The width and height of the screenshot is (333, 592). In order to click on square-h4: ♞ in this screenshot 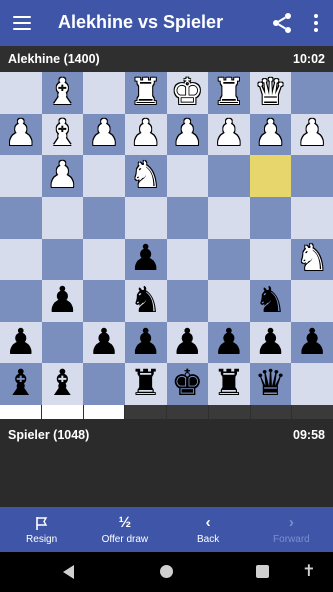, I will do `click(312, 259)`.